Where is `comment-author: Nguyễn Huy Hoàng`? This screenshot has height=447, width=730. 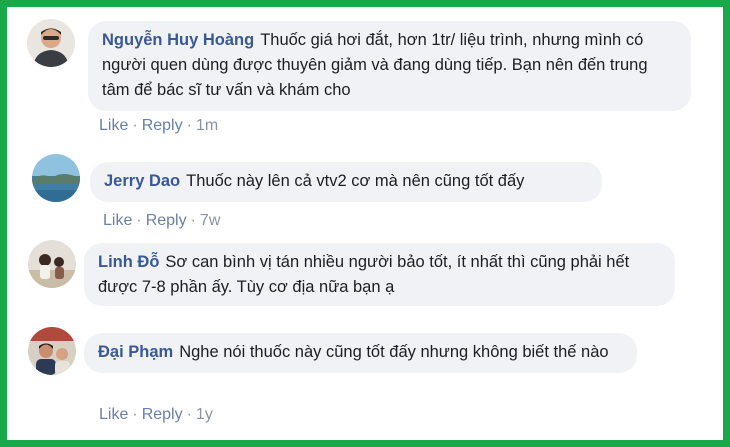
comment-author: Nguyễn Huy Hoàng is located at coordinates (178, 40).